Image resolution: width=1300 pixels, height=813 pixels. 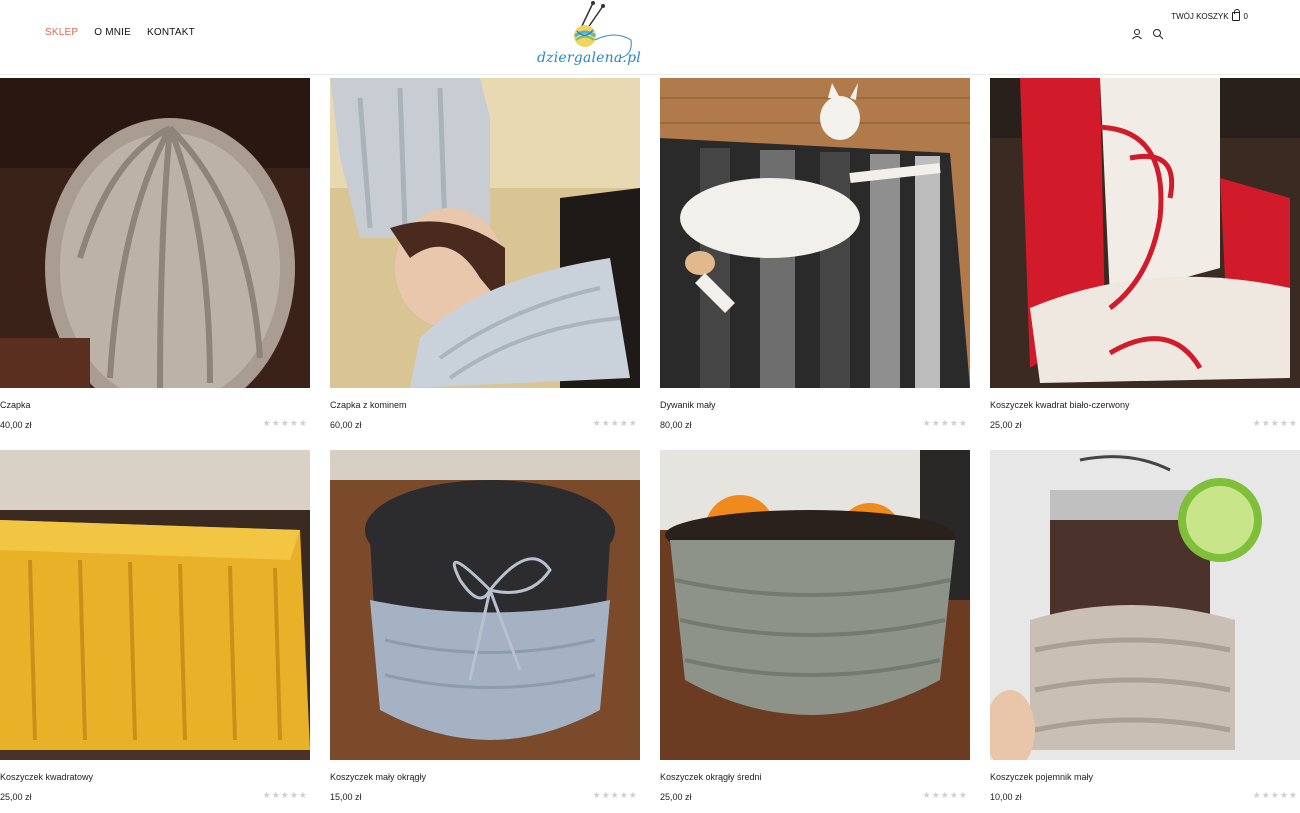 I want to click on logo-text: dziergalena.pl, so click(x=589, y=58).